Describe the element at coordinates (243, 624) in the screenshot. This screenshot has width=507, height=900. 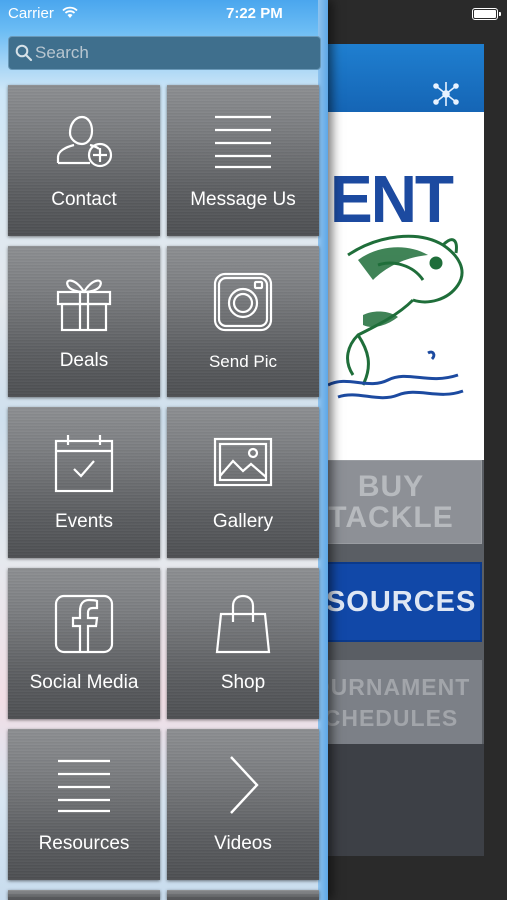
I see `shopping-bag-icon` at that location.